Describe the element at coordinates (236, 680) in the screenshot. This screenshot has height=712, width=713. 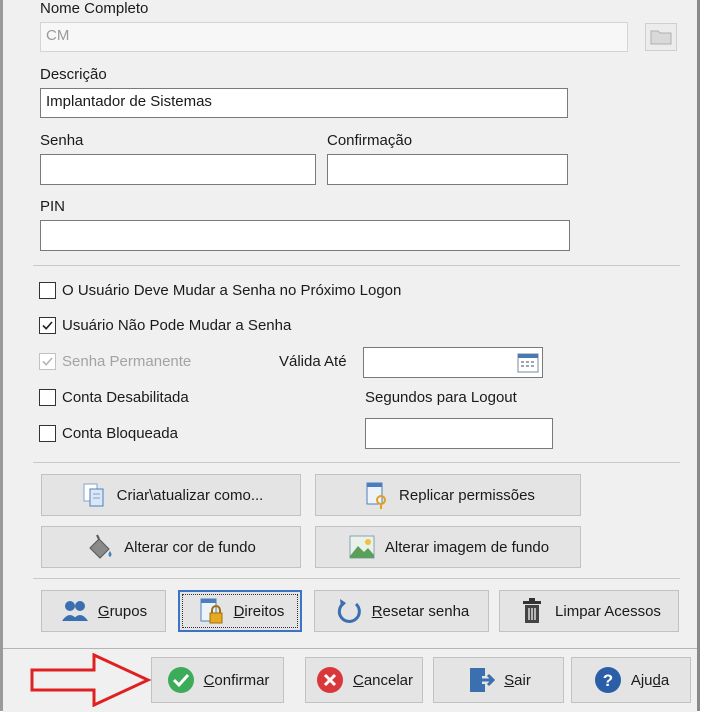
I see `confirm-label: Confirmar` at that location.